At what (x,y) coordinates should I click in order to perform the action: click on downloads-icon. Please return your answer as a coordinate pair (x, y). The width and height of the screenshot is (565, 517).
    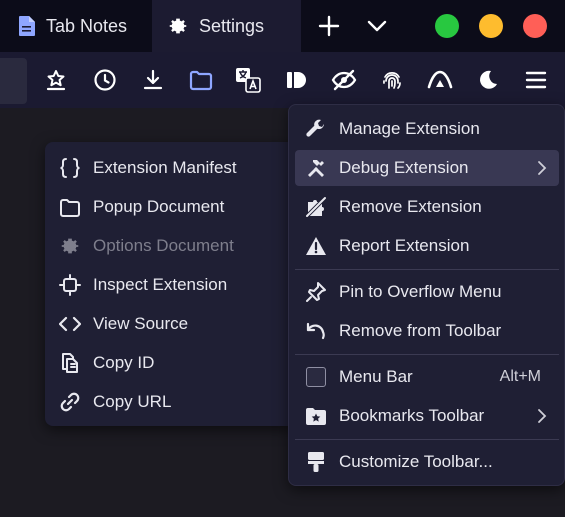
    Looking at the image, I should click on (153, 80).